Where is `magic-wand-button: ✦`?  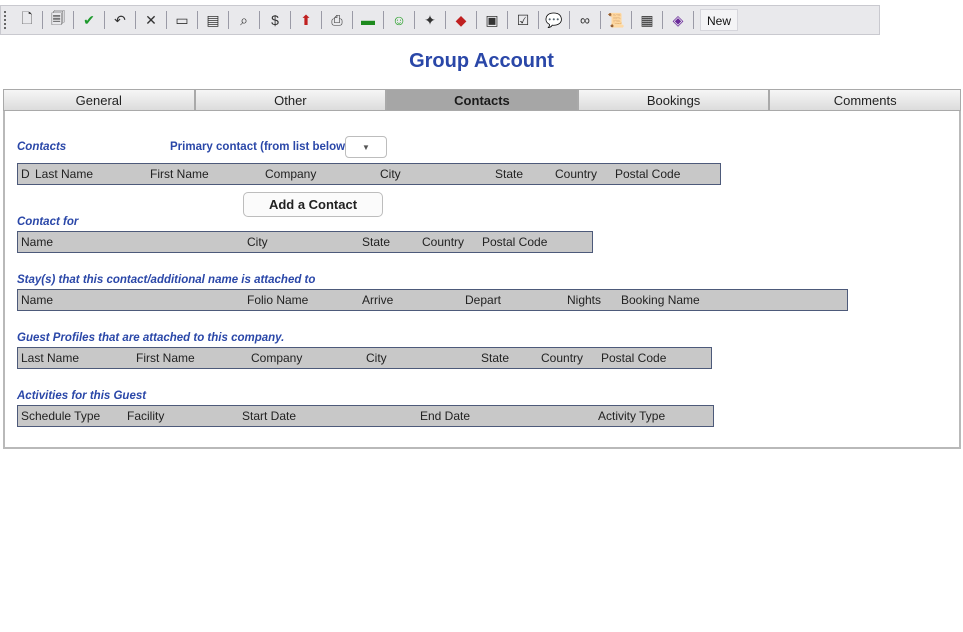
magic-wand-button: ✦ is located at coordinates (430, 20).